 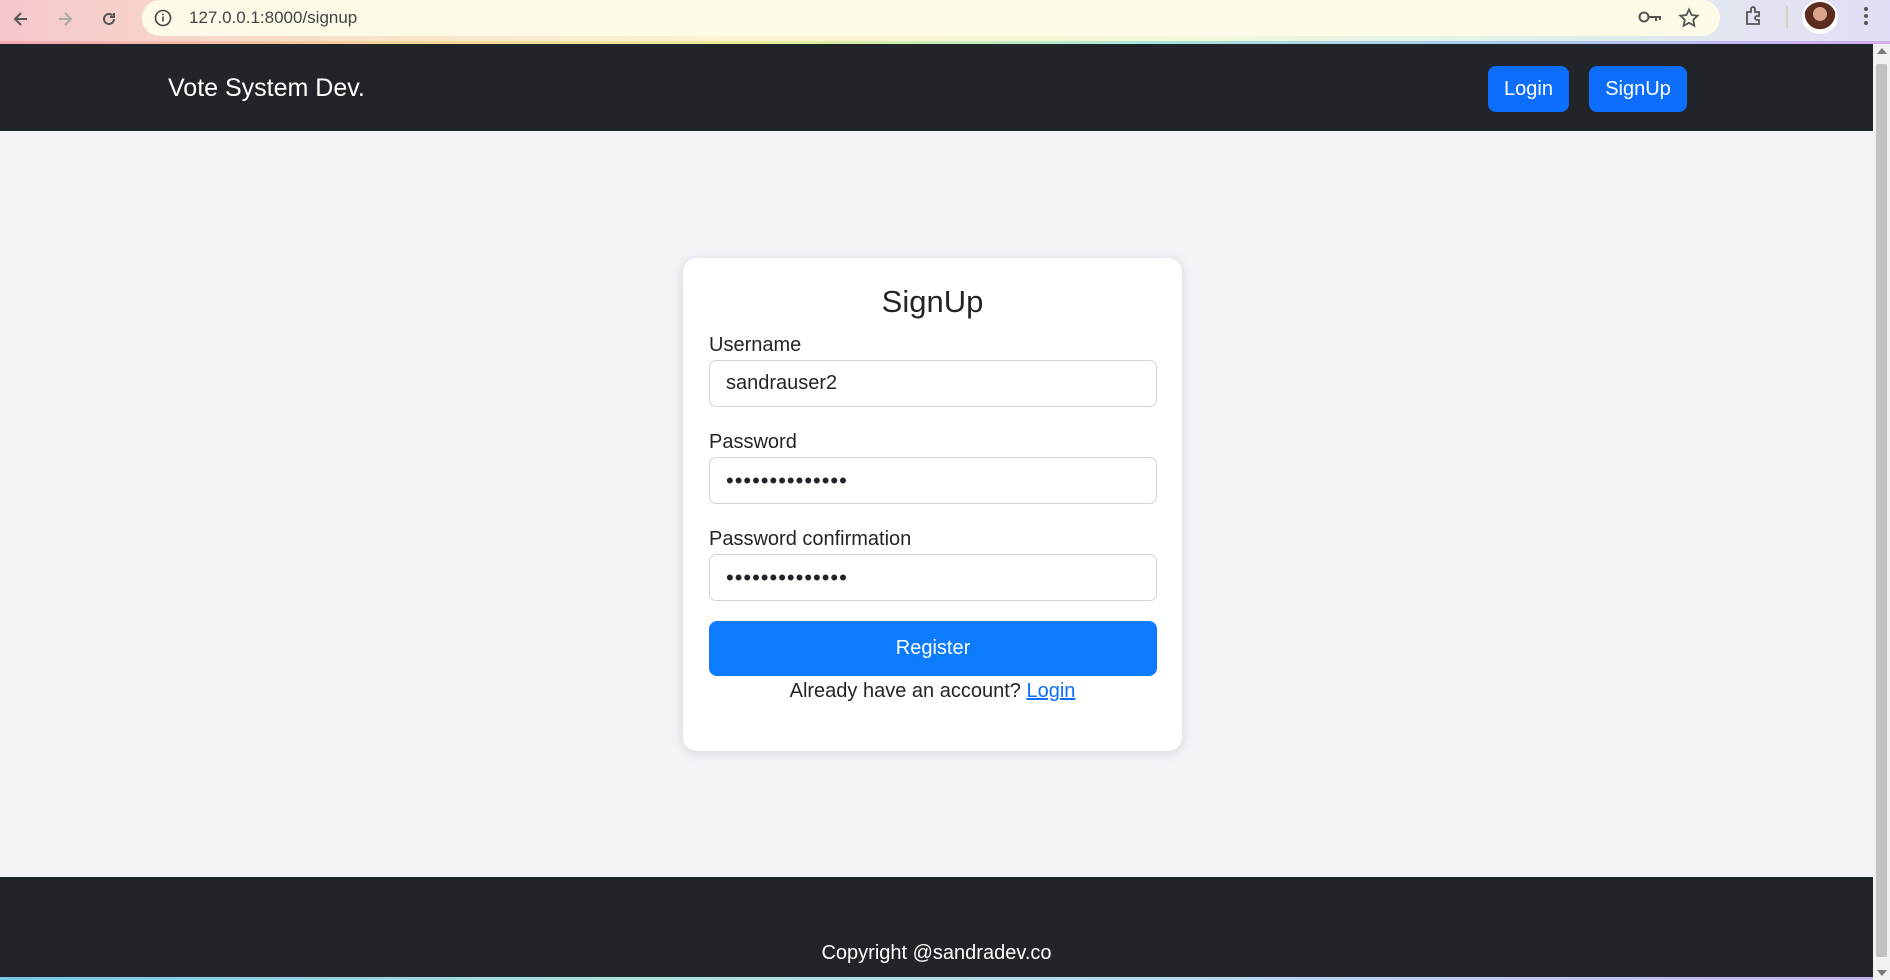 I want to click on profile-avatar, so click(x=1820, y=17).